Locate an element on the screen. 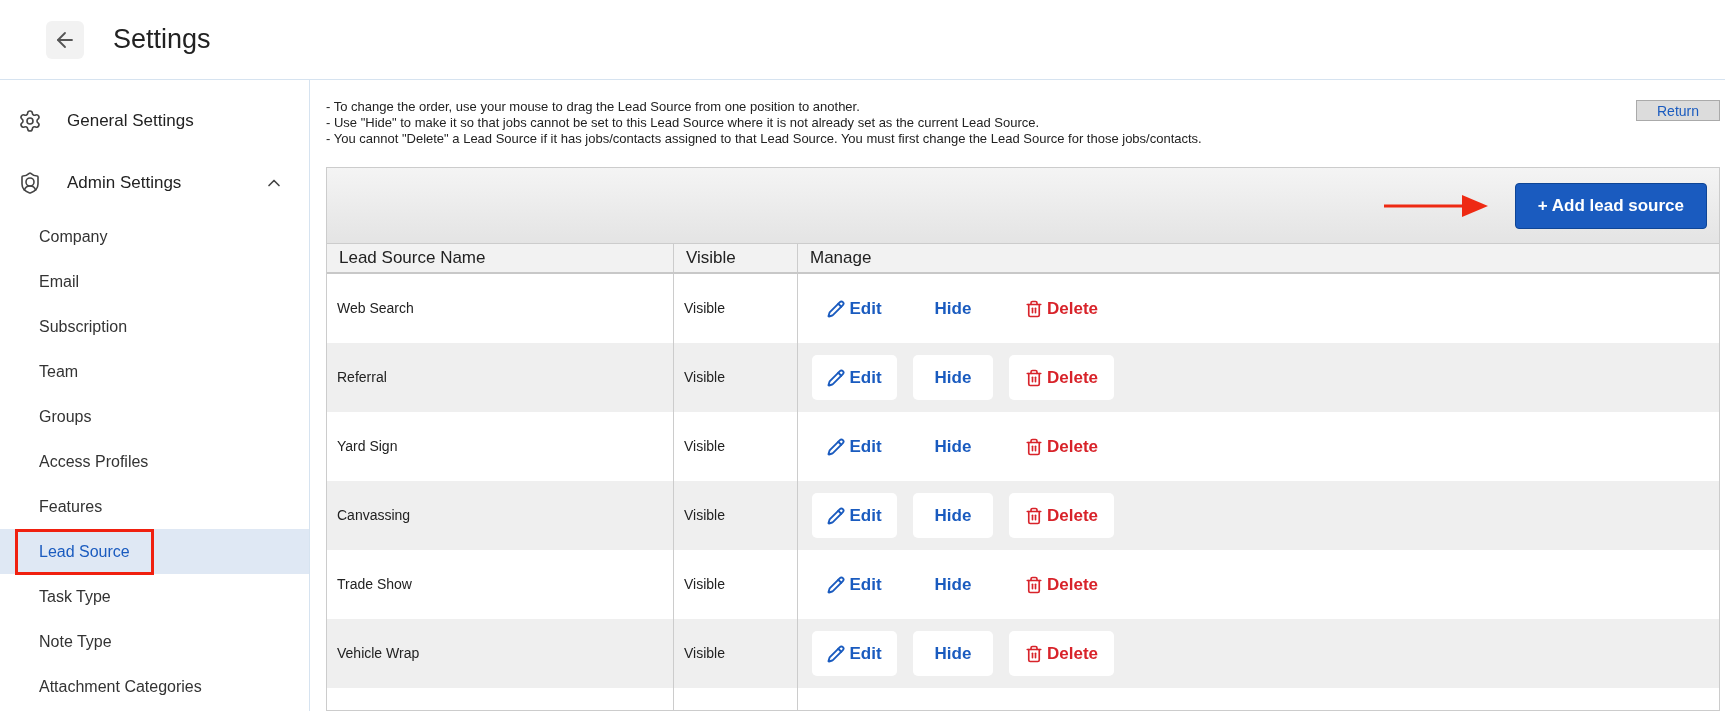 The image size is (1725, 711). sidebar-item: Team is located at coordinates (59, 371).